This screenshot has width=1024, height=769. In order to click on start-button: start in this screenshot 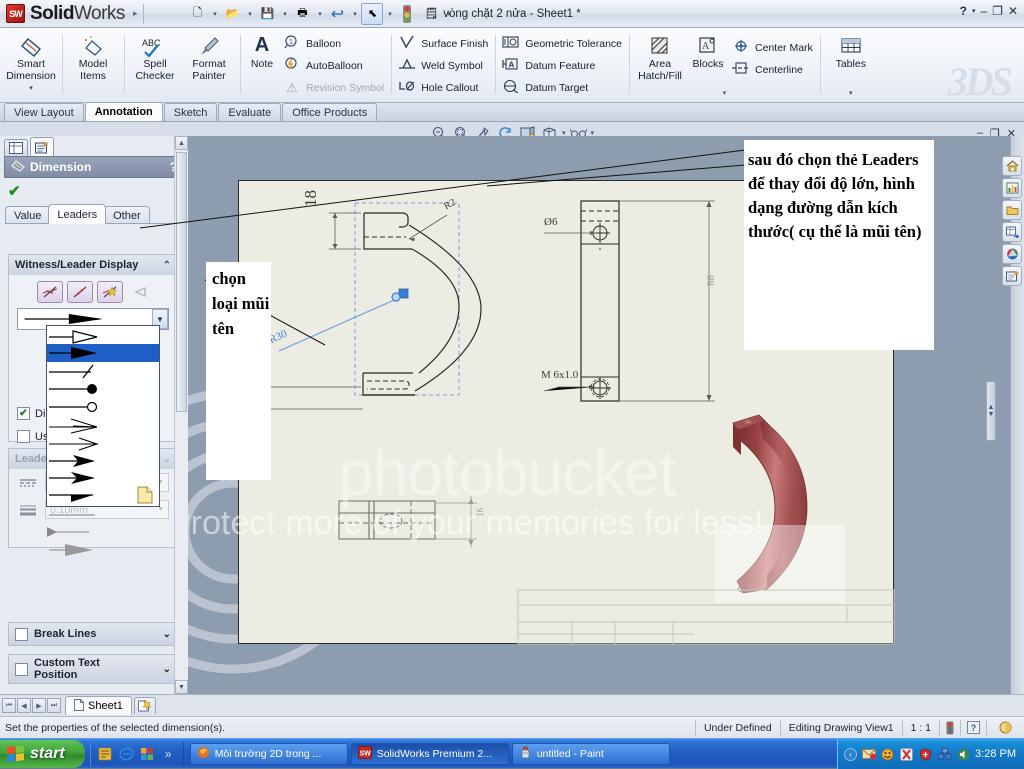, I will do `click(42, 753)`.